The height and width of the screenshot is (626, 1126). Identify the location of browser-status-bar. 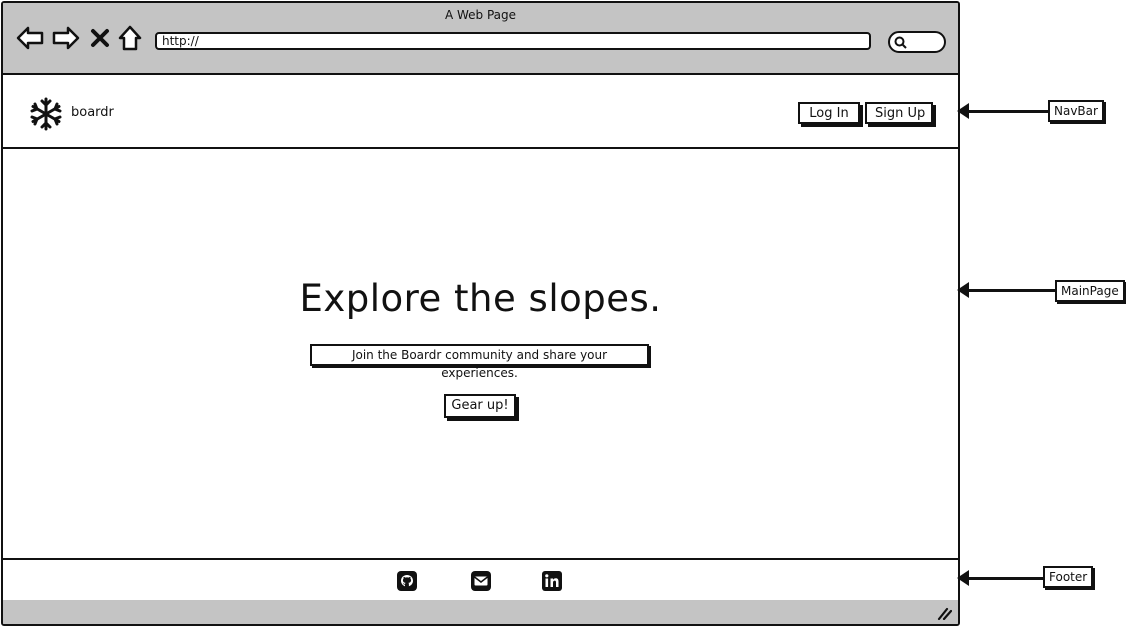
(480, 612).